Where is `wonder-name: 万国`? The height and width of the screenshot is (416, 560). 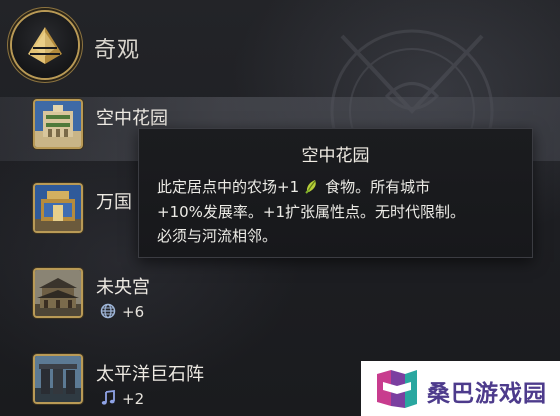
wonder-name: 万国 is located at coordinates (114, 202).